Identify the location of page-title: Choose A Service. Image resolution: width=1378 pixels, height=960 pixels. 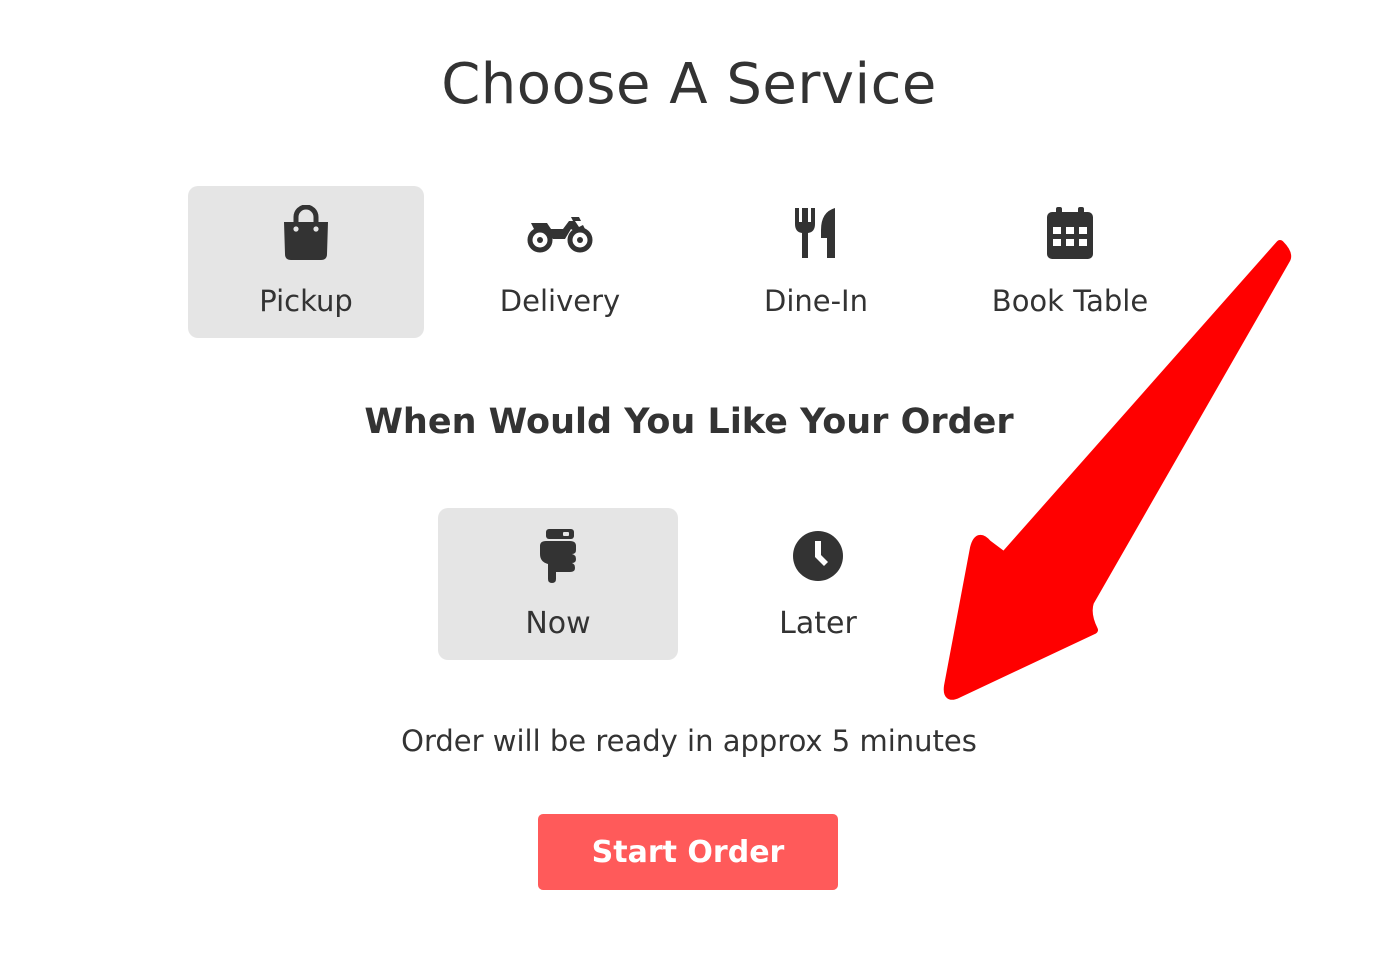
(689, 84).